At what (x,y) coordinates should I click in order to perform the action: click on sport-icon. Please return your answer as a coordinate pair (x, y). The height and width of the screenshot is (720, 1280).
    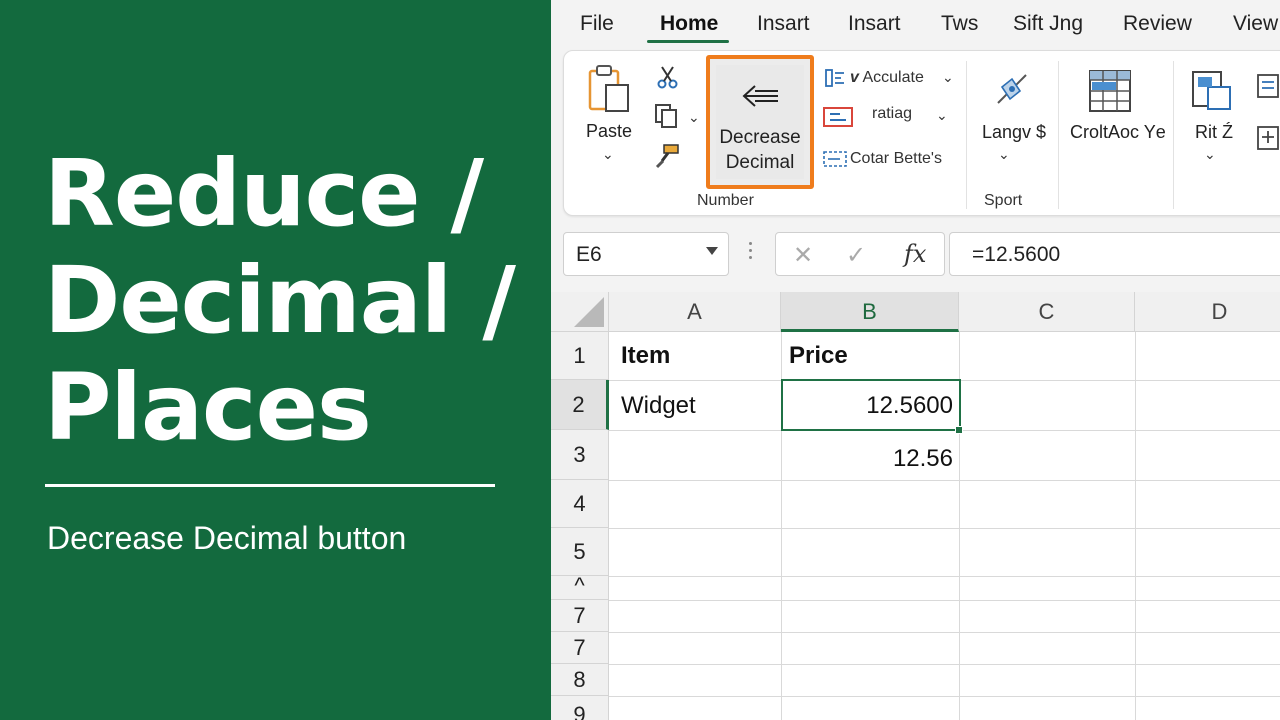
    Looking at the image, I should click on (1012, 91).